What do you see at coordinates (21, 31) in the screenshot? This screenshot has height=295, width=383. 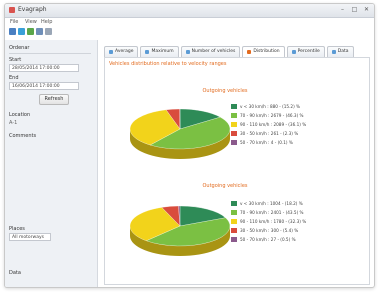 I see `save-icon` at bounding box center [21, 31].